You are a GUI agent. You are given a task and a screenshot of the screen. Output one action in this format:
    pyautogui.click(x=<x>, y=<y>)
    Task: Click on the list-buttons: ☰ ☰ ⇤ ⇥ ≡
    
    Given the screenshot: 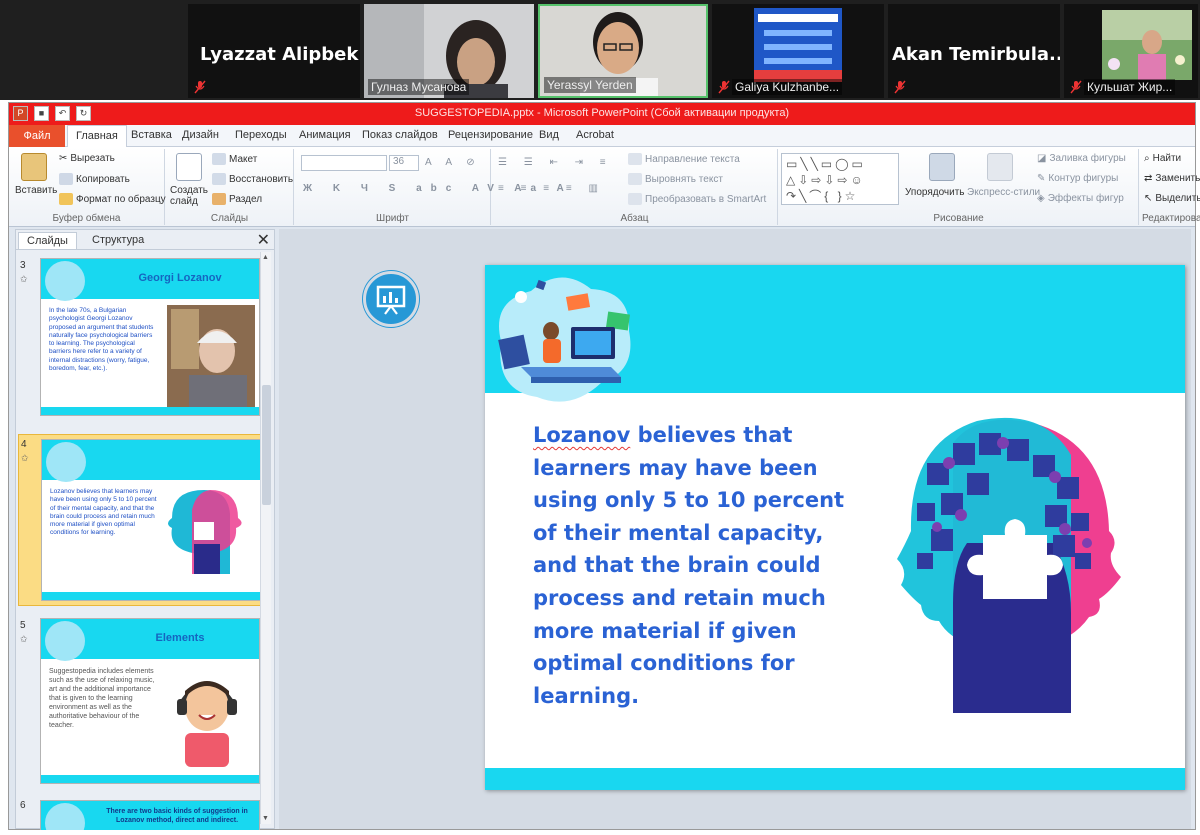 What is the action you would take?
    pyautogui.click(x=555, y=162)
    